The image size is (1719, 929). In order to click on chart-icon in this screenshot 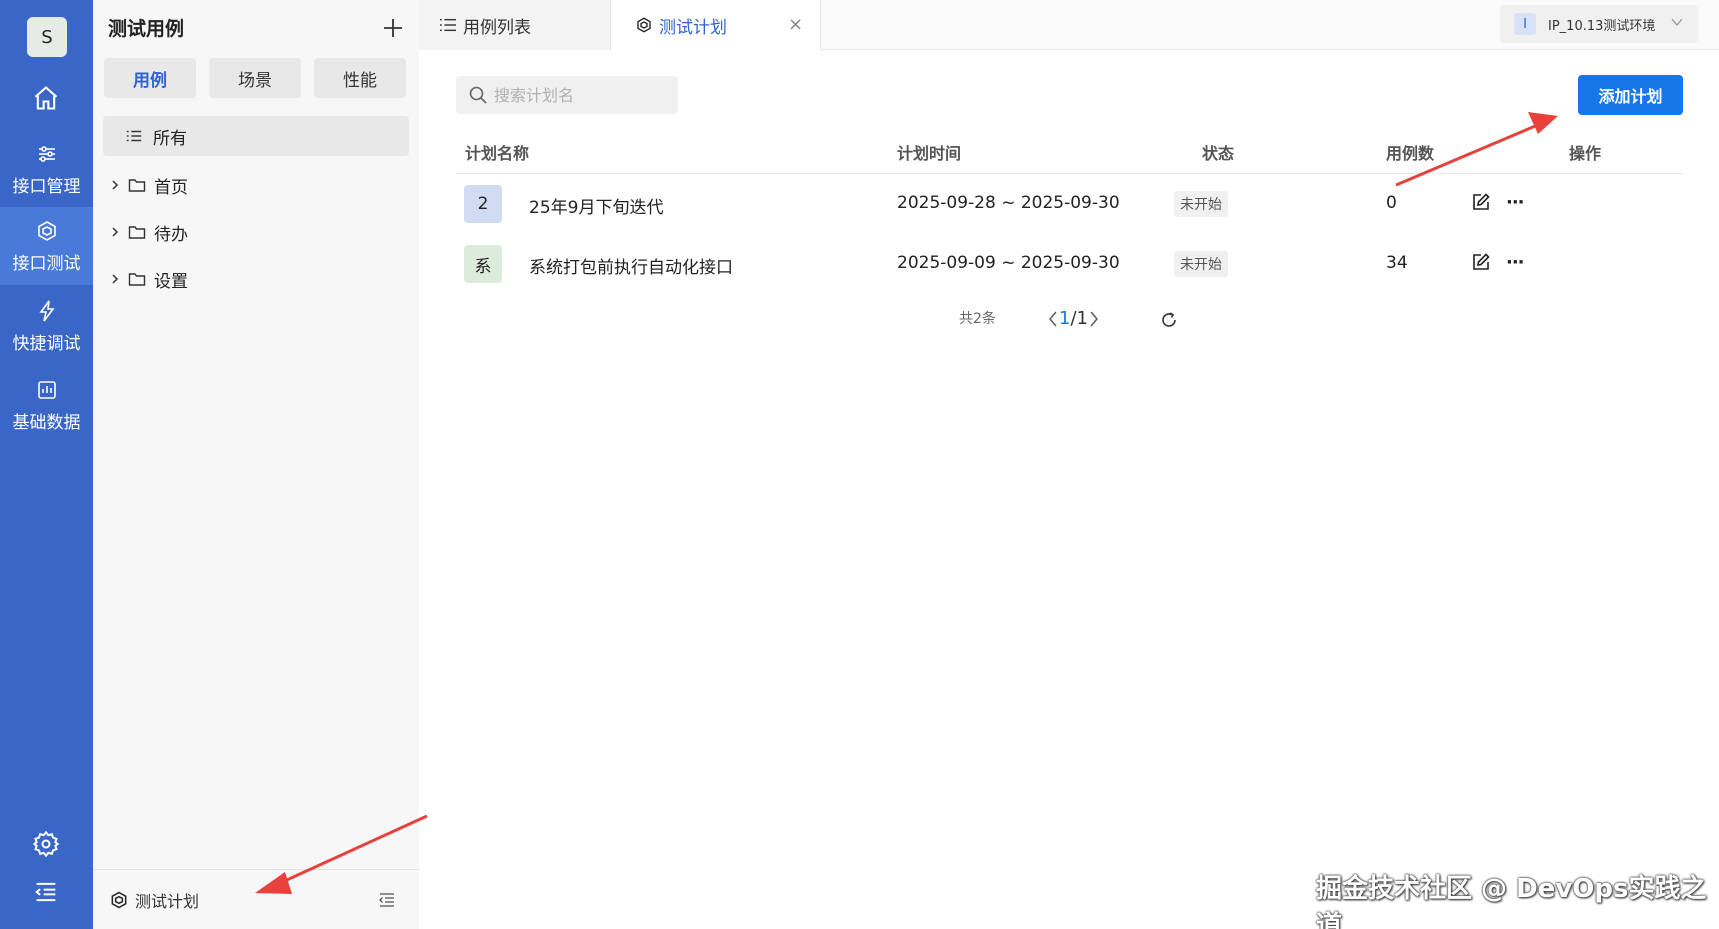, I will do `click(46, 389)`.